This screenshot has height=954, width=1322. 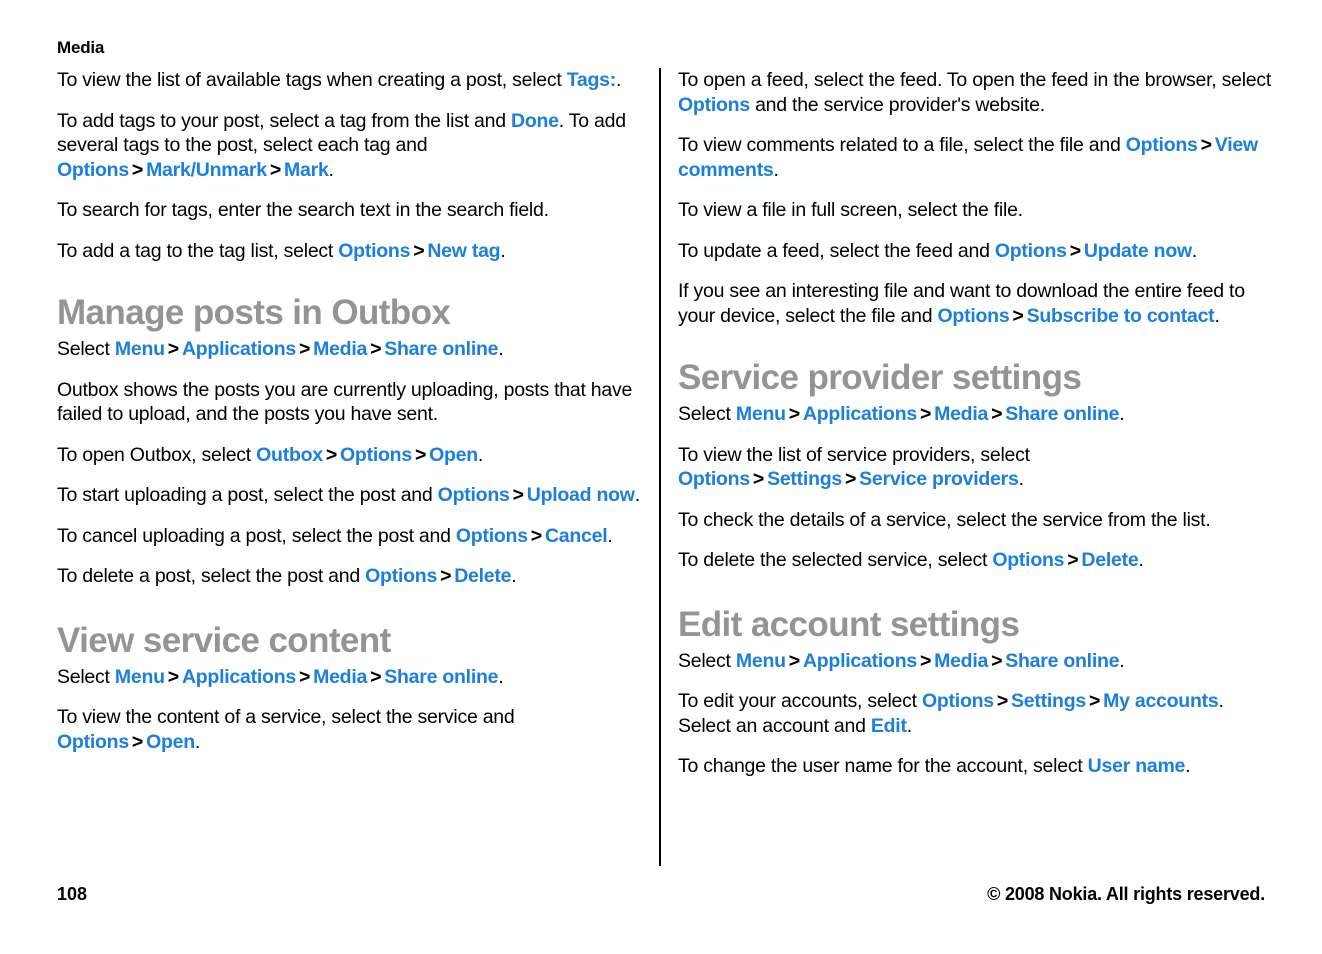 I want to click on text-run: To update a feed, select the feed and, so click(x=836, y=250).